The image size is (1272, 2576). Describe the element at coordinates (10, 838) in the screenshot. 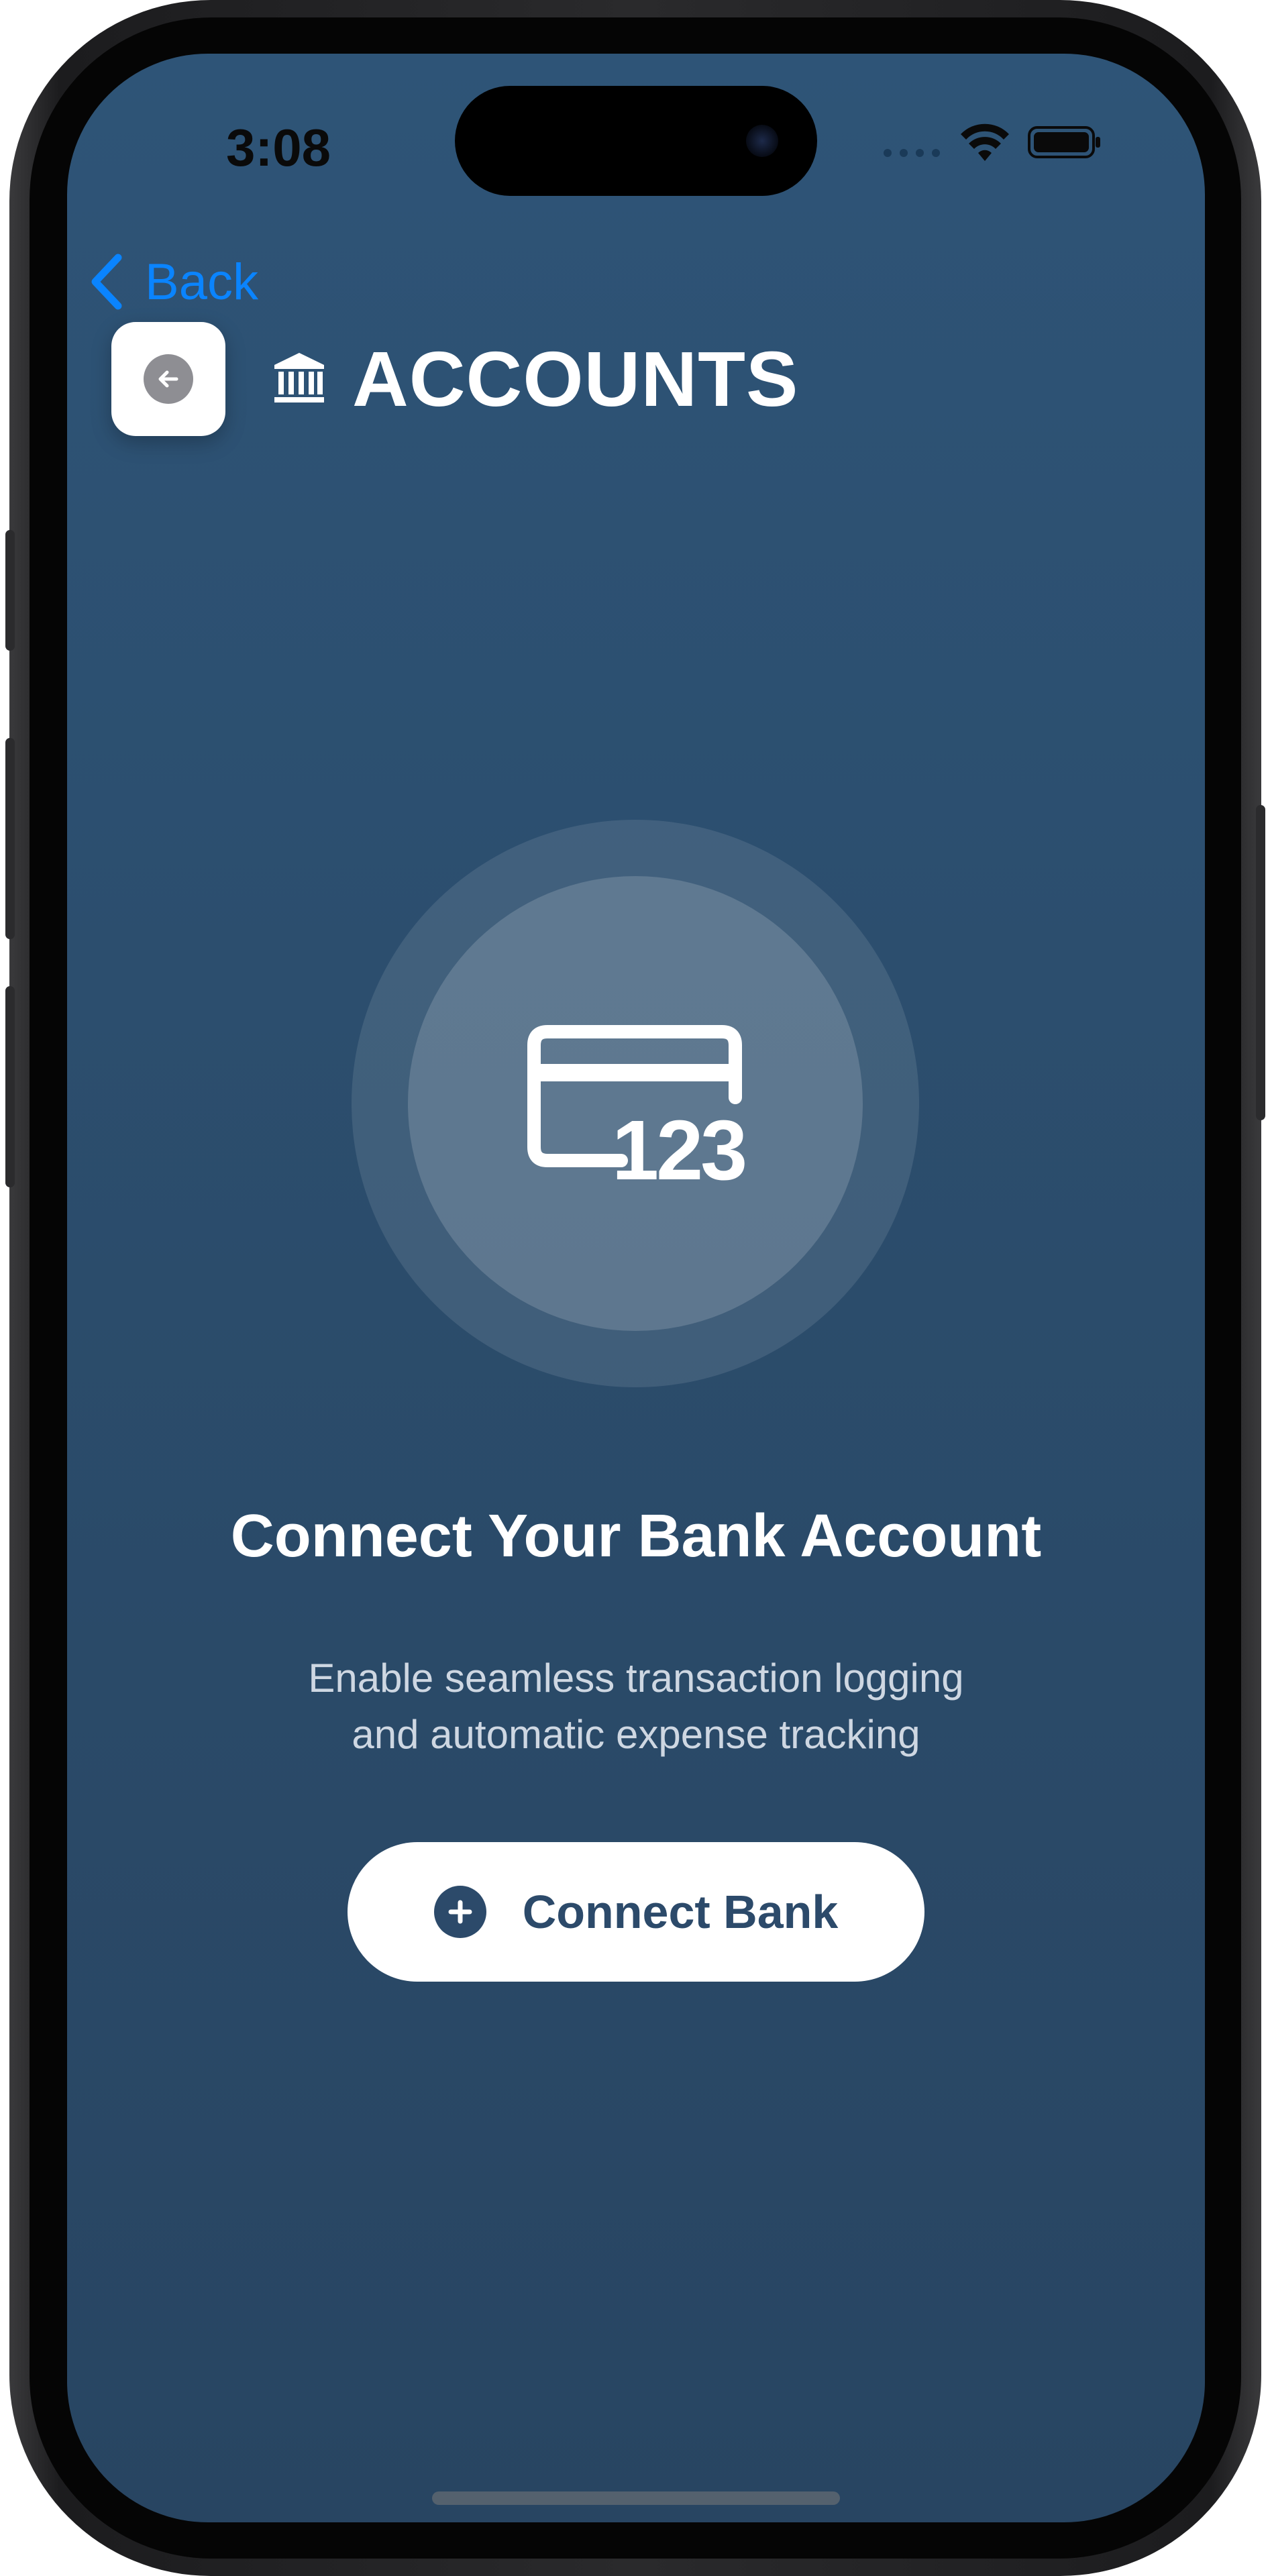

I see `volume-up-button` at that location.